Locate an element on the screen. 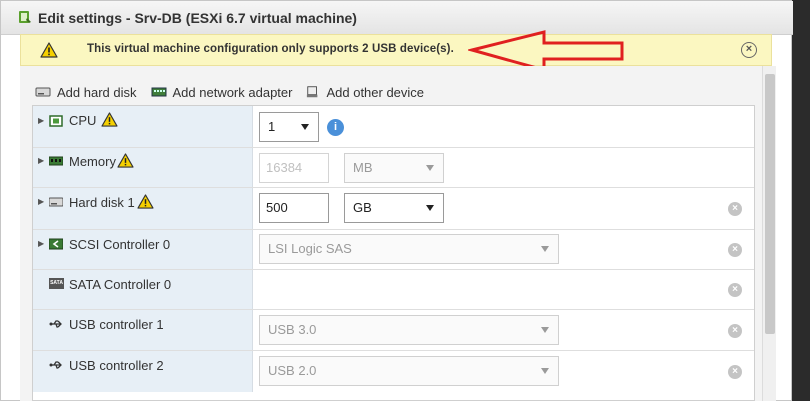 The height and width of the screenshot is (401, 810). info-icon: i is located at coordinates (335, 127).